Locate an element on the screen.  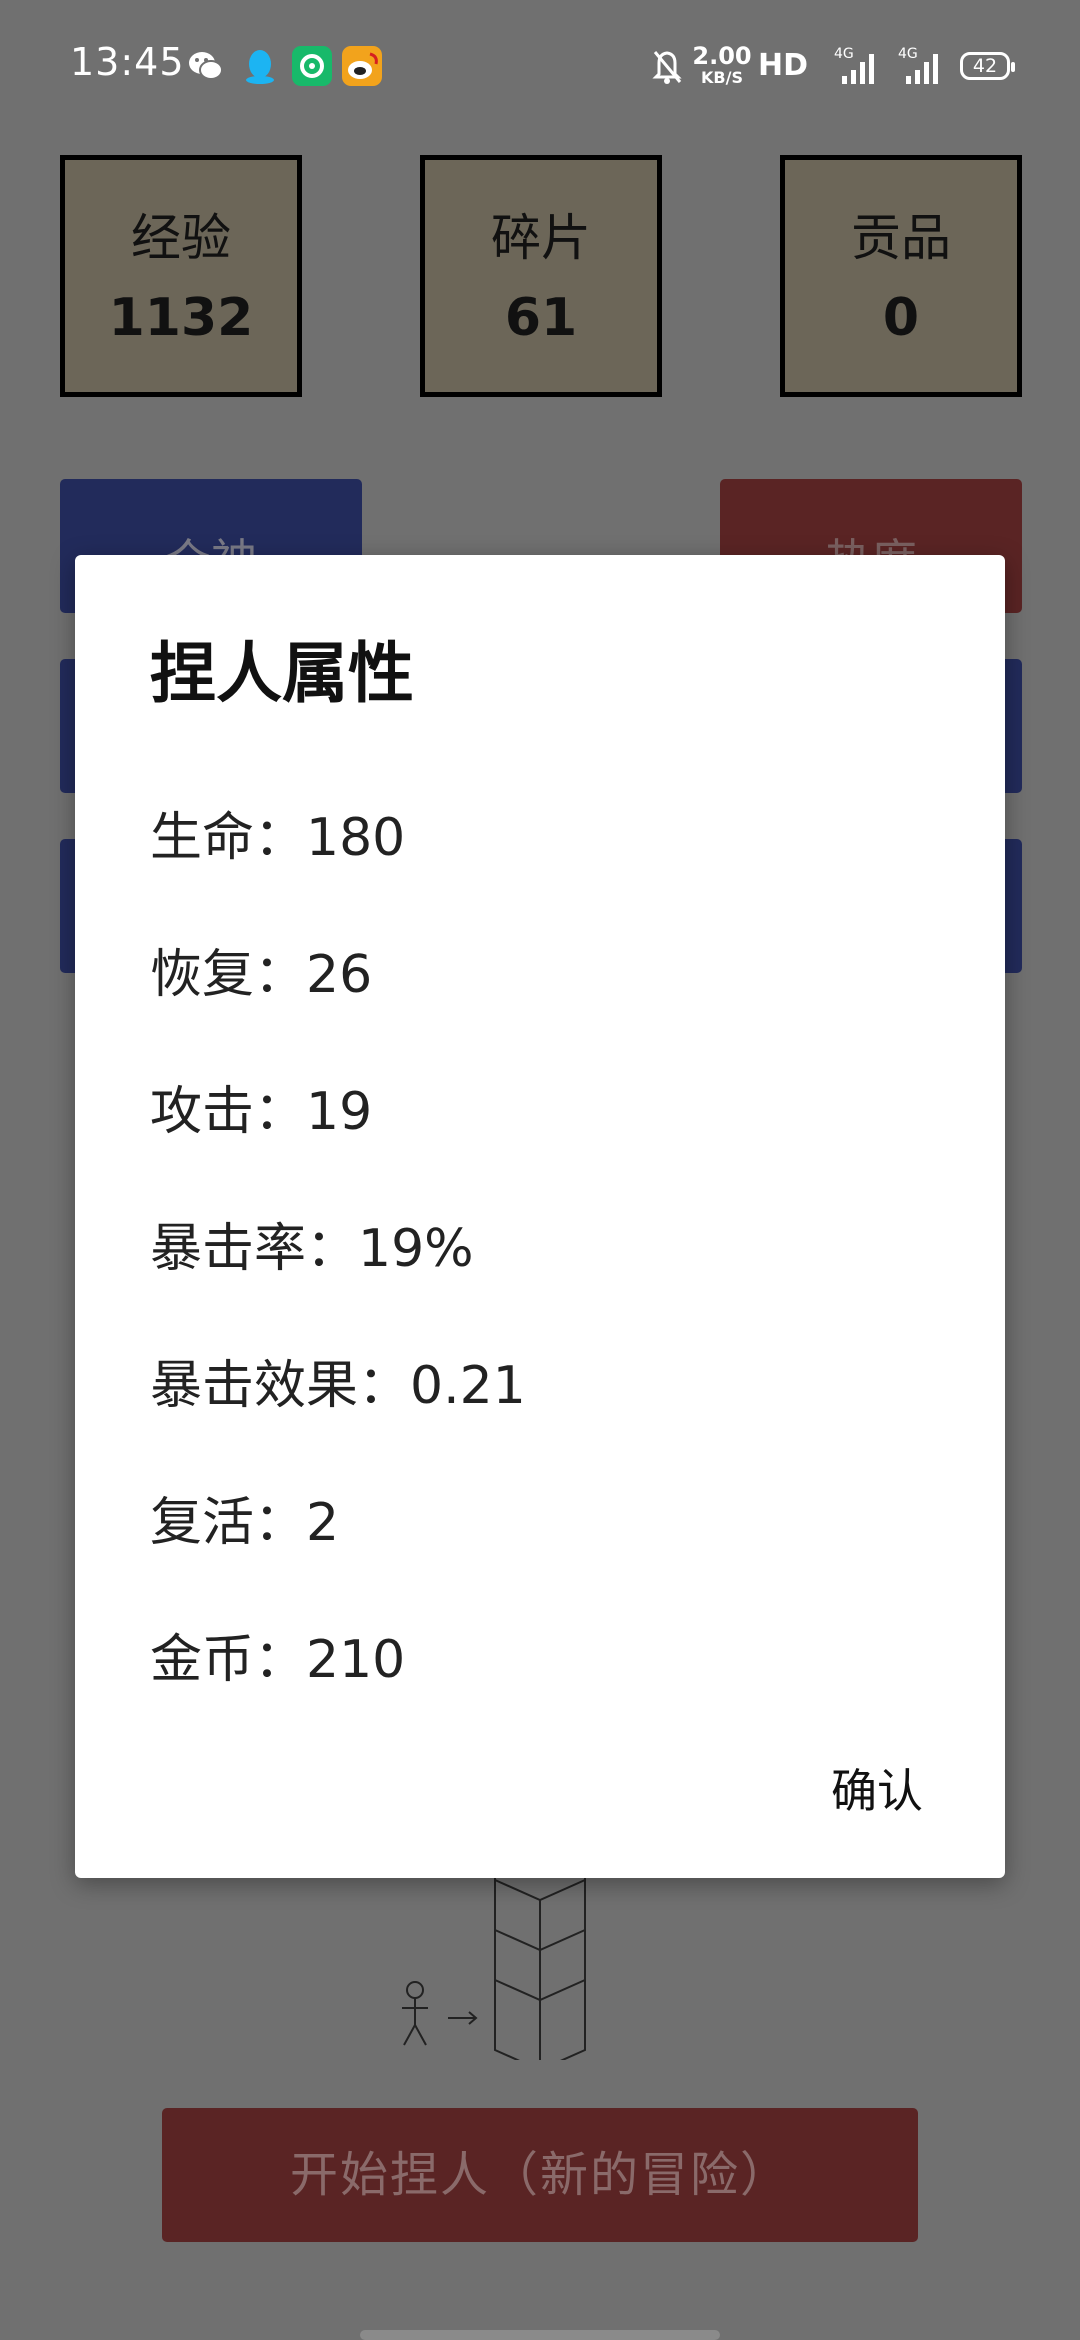
status-time: 13:45 is located at coordinates (127, 62).